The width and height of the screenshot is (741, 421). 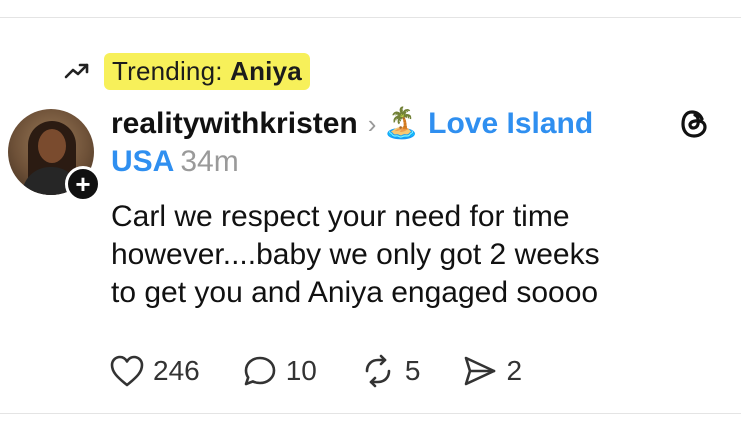 I want to click on trending-row: Trending: Aniya, so click(x=187, y=71).